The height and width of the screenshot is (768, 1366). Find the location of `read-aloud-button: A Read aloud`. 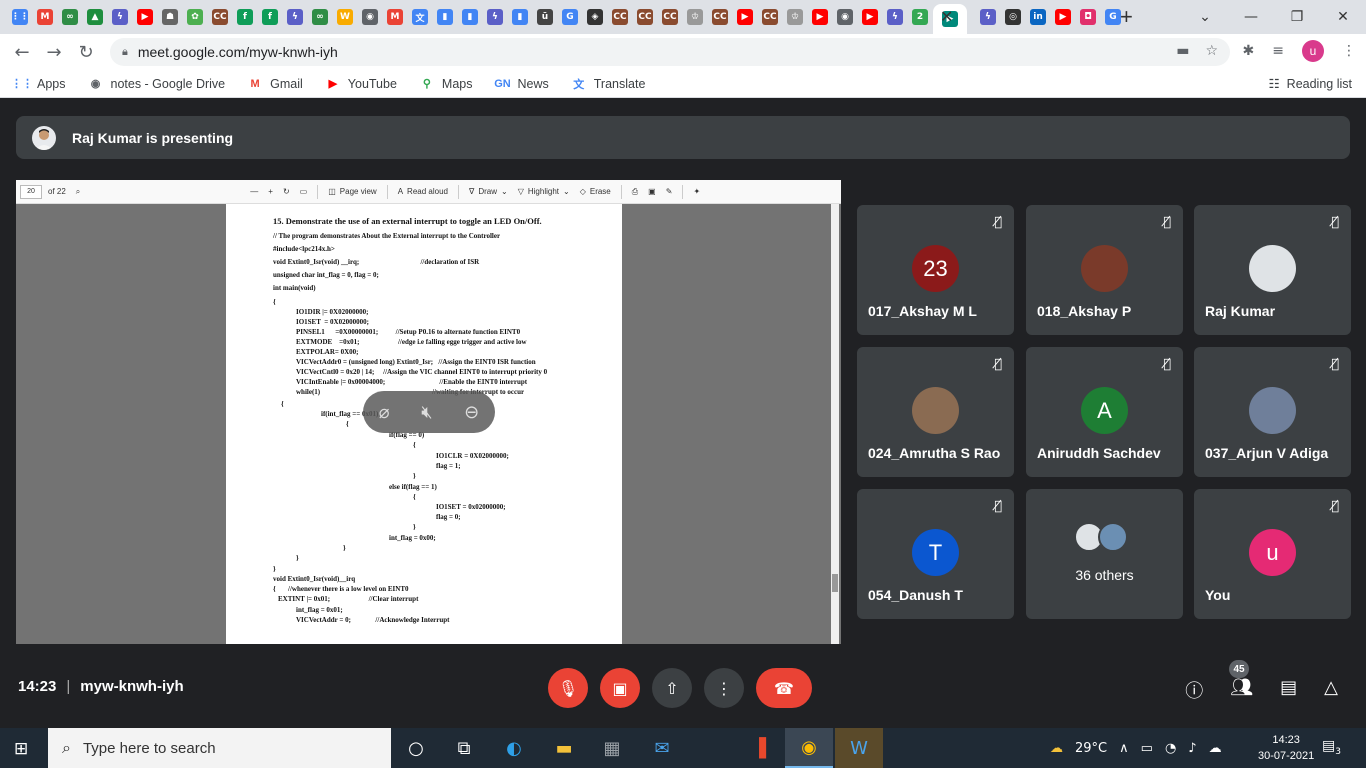

read-aloud-button: A Read aloud is located at coordinates (423, 191).